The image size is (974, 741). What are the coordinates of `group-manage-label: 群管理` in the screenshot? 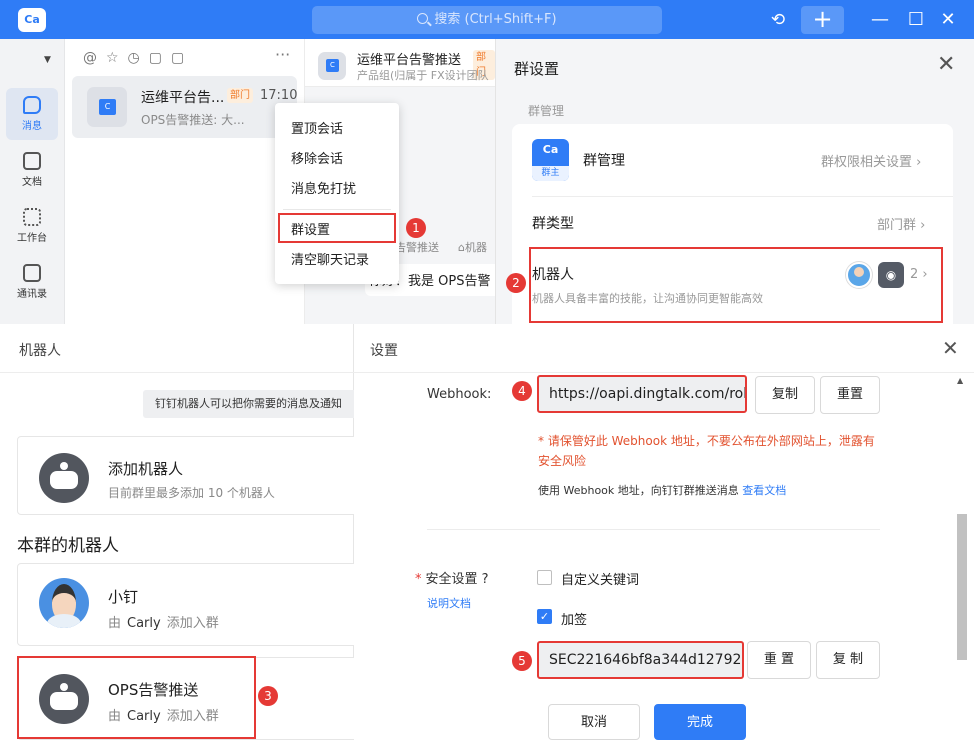 It's located at (604, 160).